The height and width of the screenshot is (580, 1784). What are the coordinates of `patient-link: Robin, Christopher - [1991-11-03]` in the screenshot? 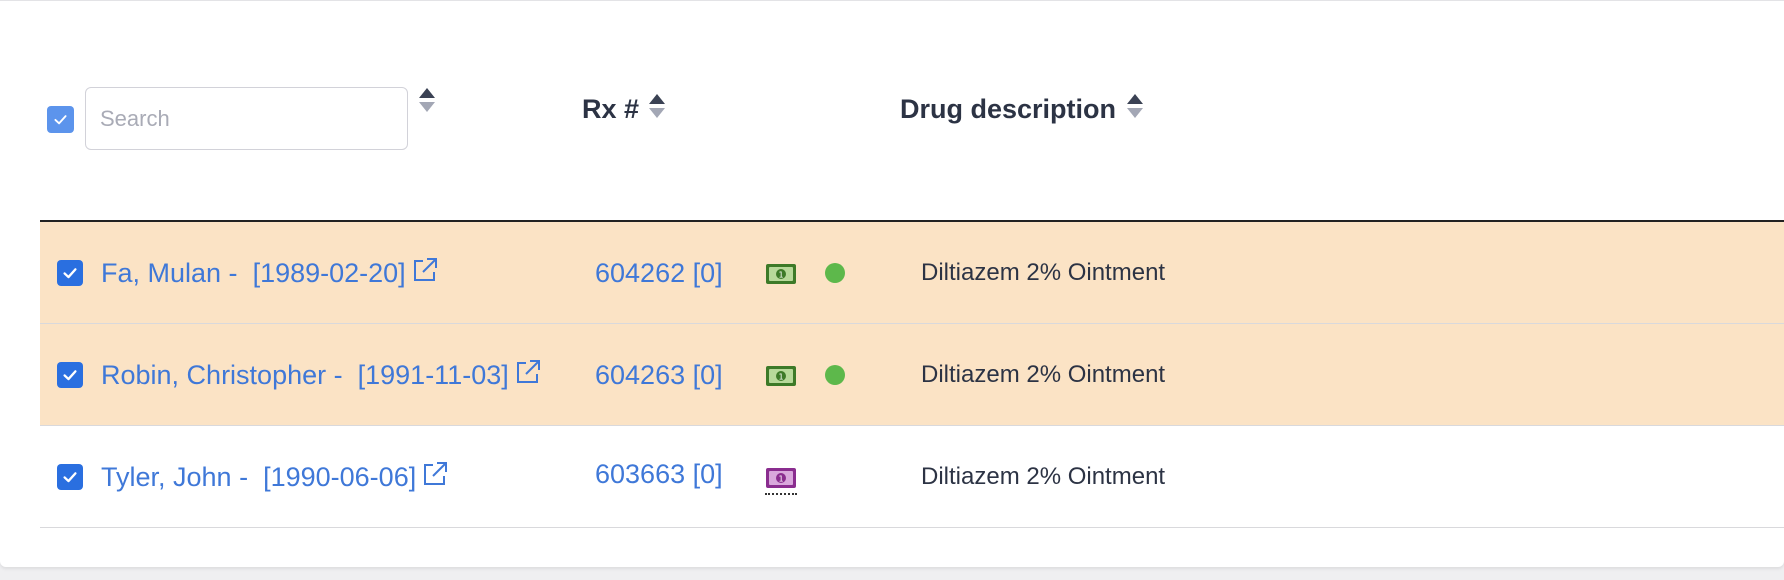 It's located at (322, 375).